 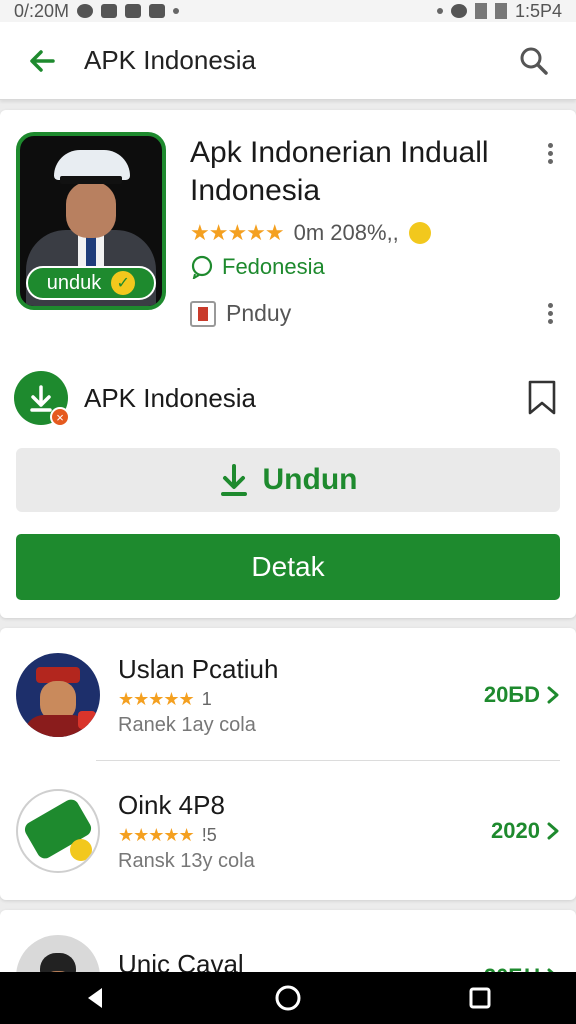 What do you see at coordinates (328, 760) in the screenshot?
I see `divider` at bounding box center [328, 760].